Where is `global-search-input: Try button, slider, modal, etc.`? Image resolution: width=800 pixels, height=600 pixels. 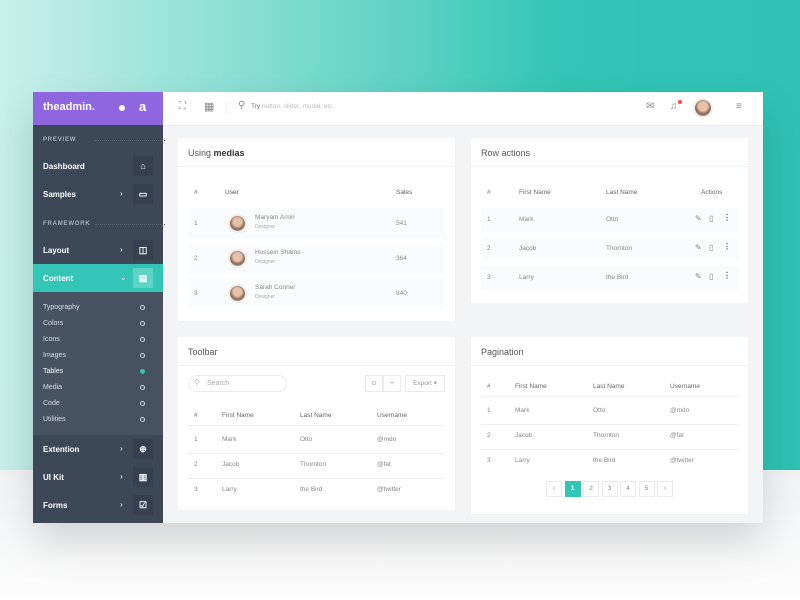
global-search-input: Try button, slider, modal, etc. is located at coordinates (292, 106).